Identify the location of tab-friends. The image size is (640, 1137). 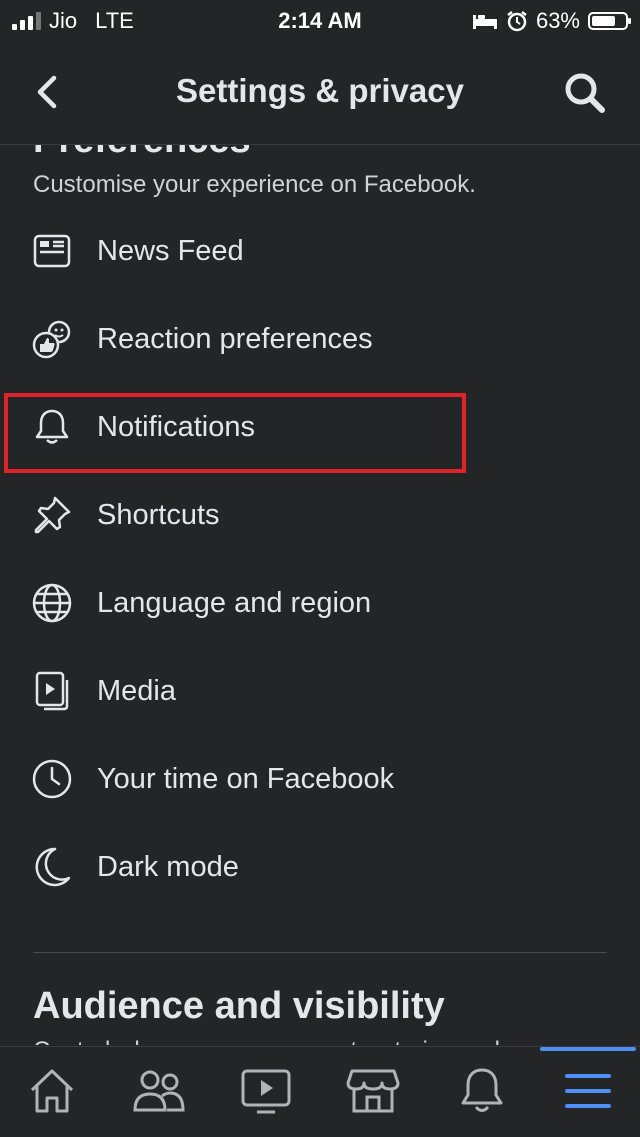
(159, 1091).